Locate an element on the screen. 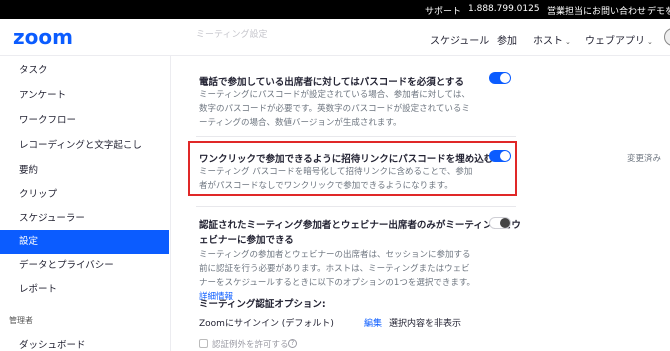 The width and height of the screenshot is (670, 351). sidebar-item-summaries: 要約 is located at coordinates (84, 171).